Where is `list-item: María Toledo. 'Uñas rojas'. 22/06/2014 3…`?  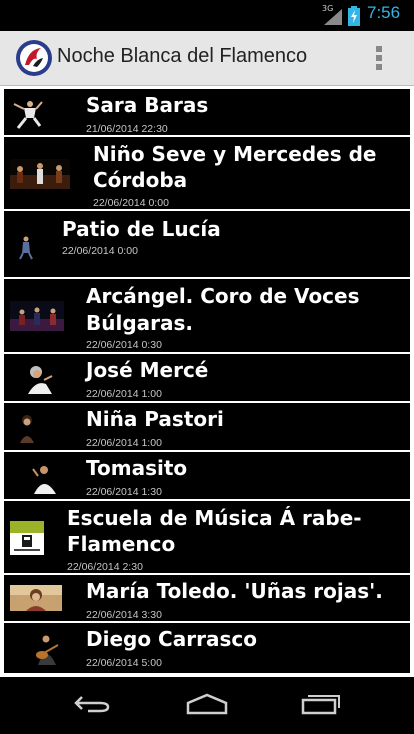
list-item: María Toledo. 'Uñas rojas'. 22/06/2014 3… is located at coordinates (207, 598).